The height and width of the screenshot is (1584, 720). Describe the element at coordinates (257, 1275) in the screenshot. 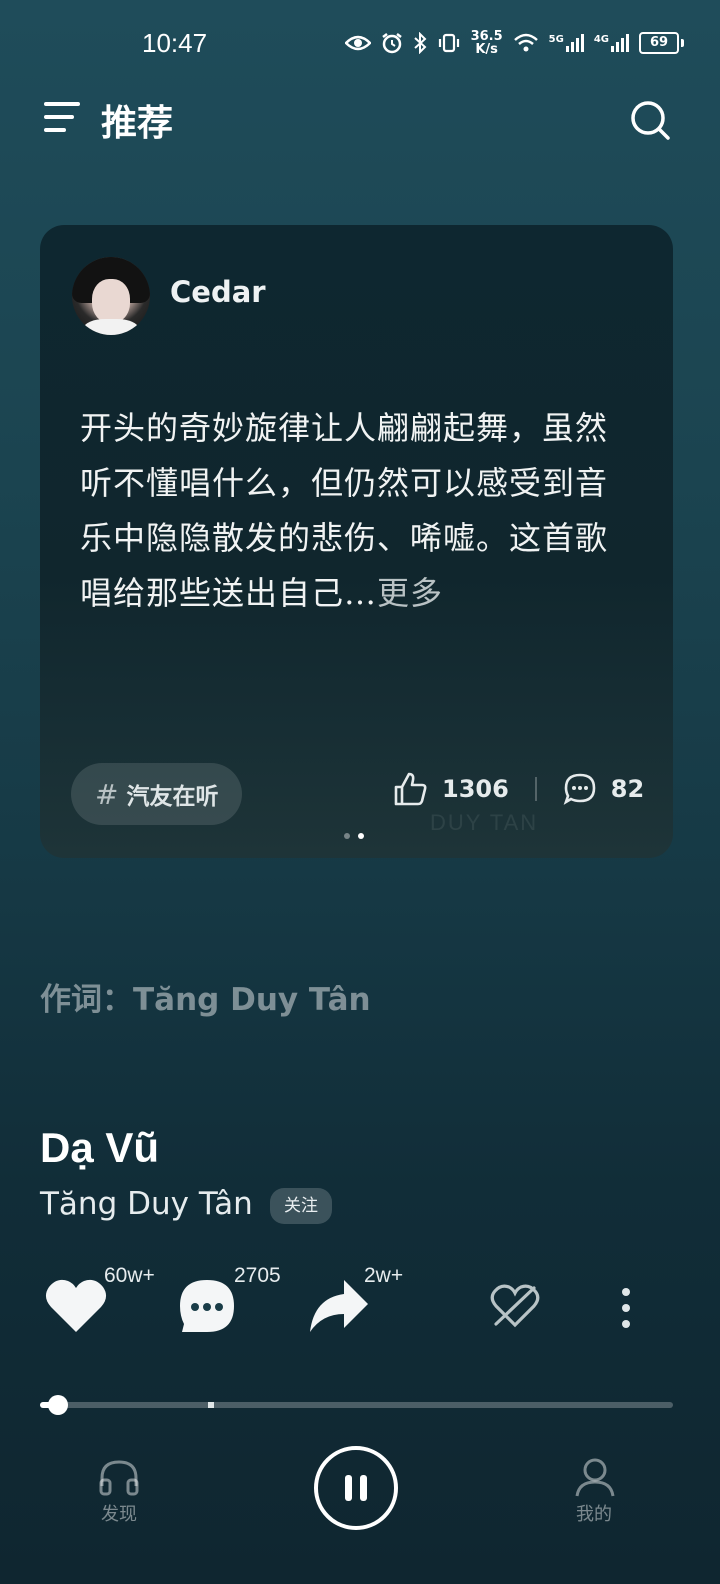

I see `comment-count-label: 2705` at that location.